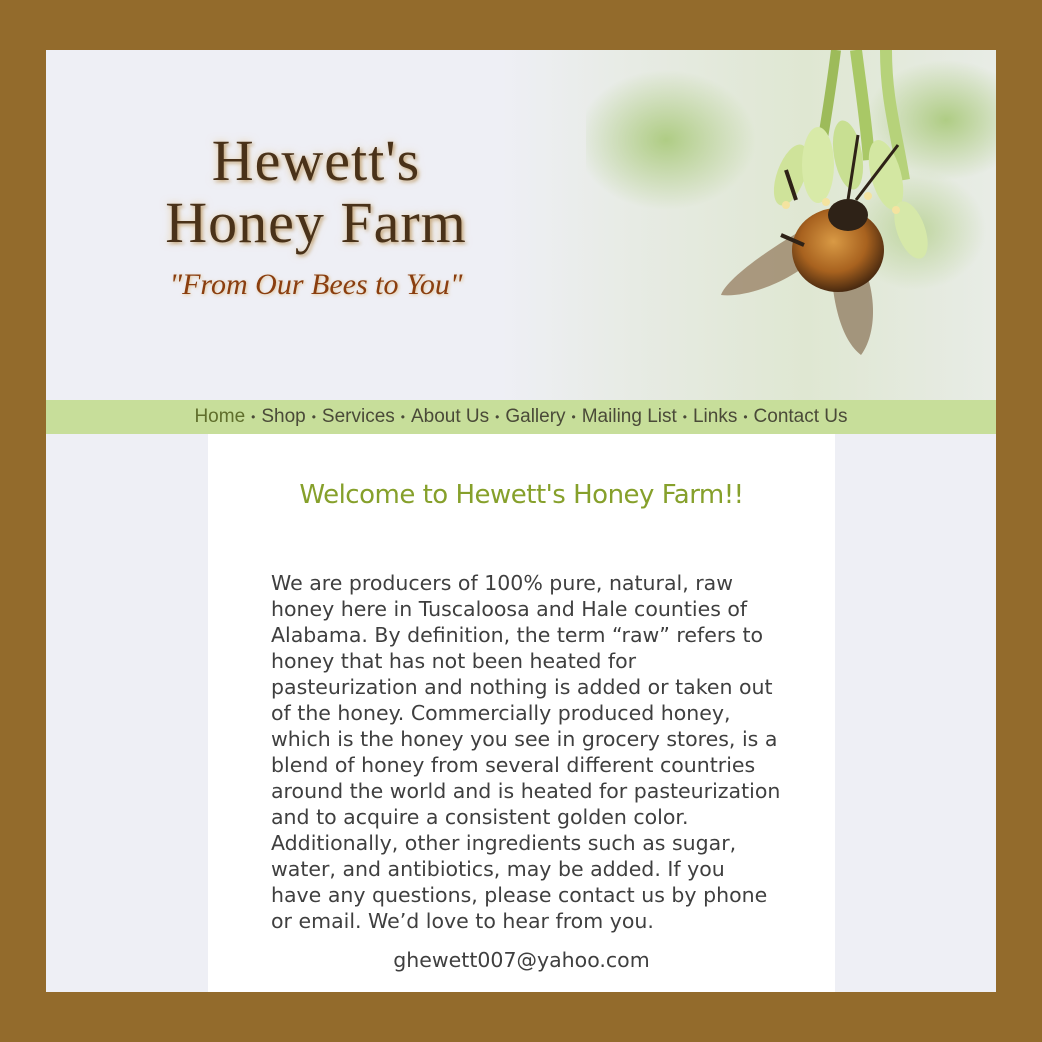 This screenshot has height=1042, width=1042. What do you see at coordinates (535, 417) in the screenshot?
I see `nav-gallery: Gallery` at bounding box center [535, 417].